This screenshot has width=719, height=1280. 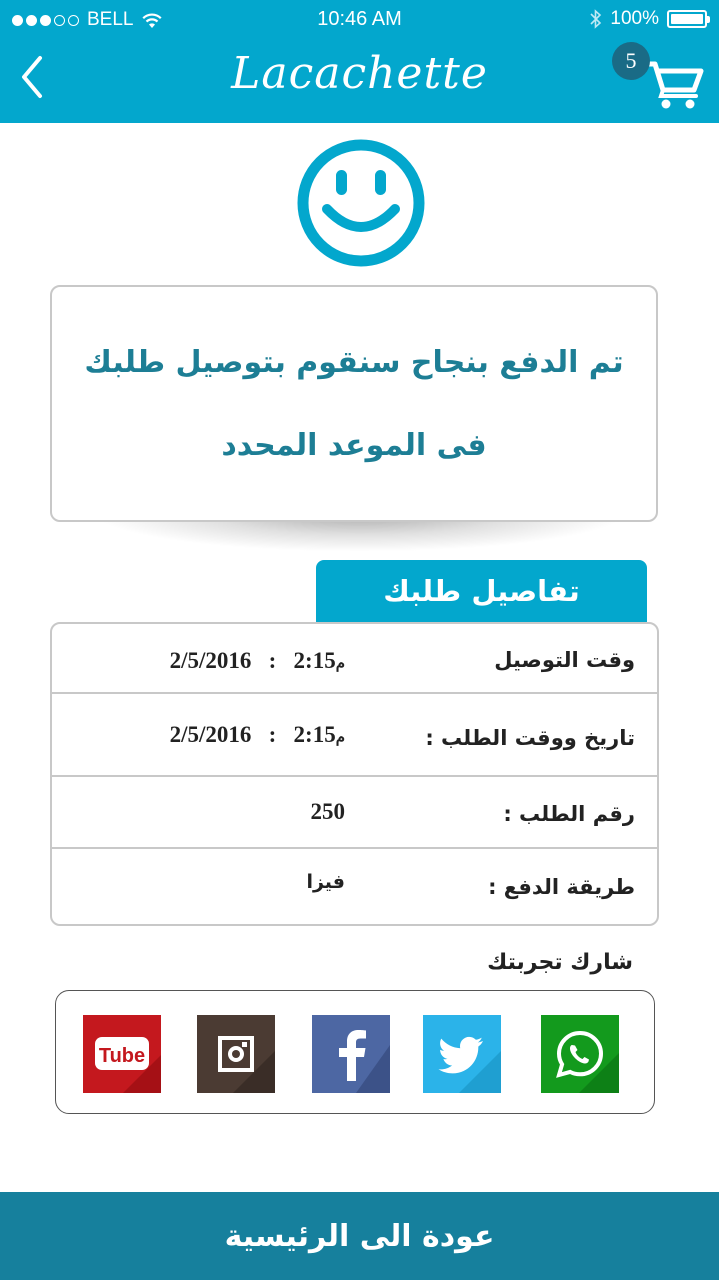 I want to click on battery-level, so click(x=687, y=19).